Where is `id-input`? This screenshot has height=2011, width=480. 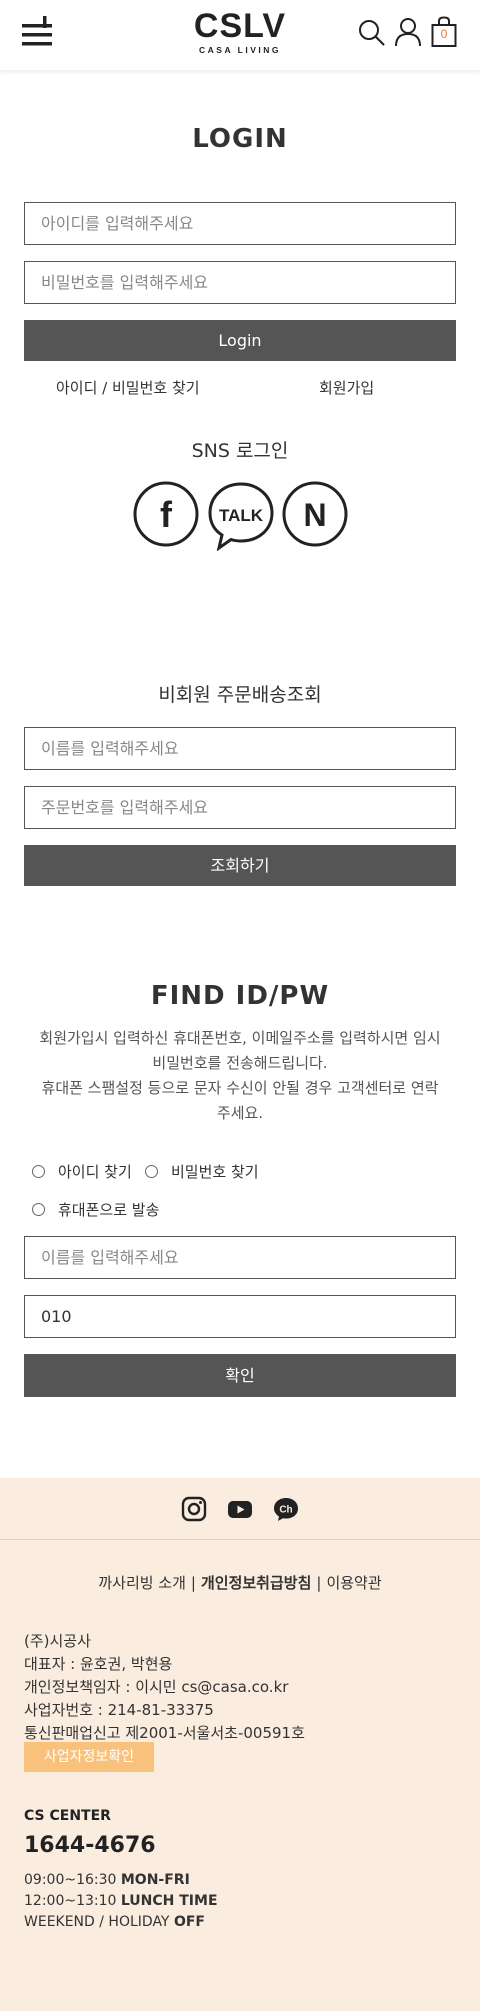
id-input is located at coordinates (240, 223).